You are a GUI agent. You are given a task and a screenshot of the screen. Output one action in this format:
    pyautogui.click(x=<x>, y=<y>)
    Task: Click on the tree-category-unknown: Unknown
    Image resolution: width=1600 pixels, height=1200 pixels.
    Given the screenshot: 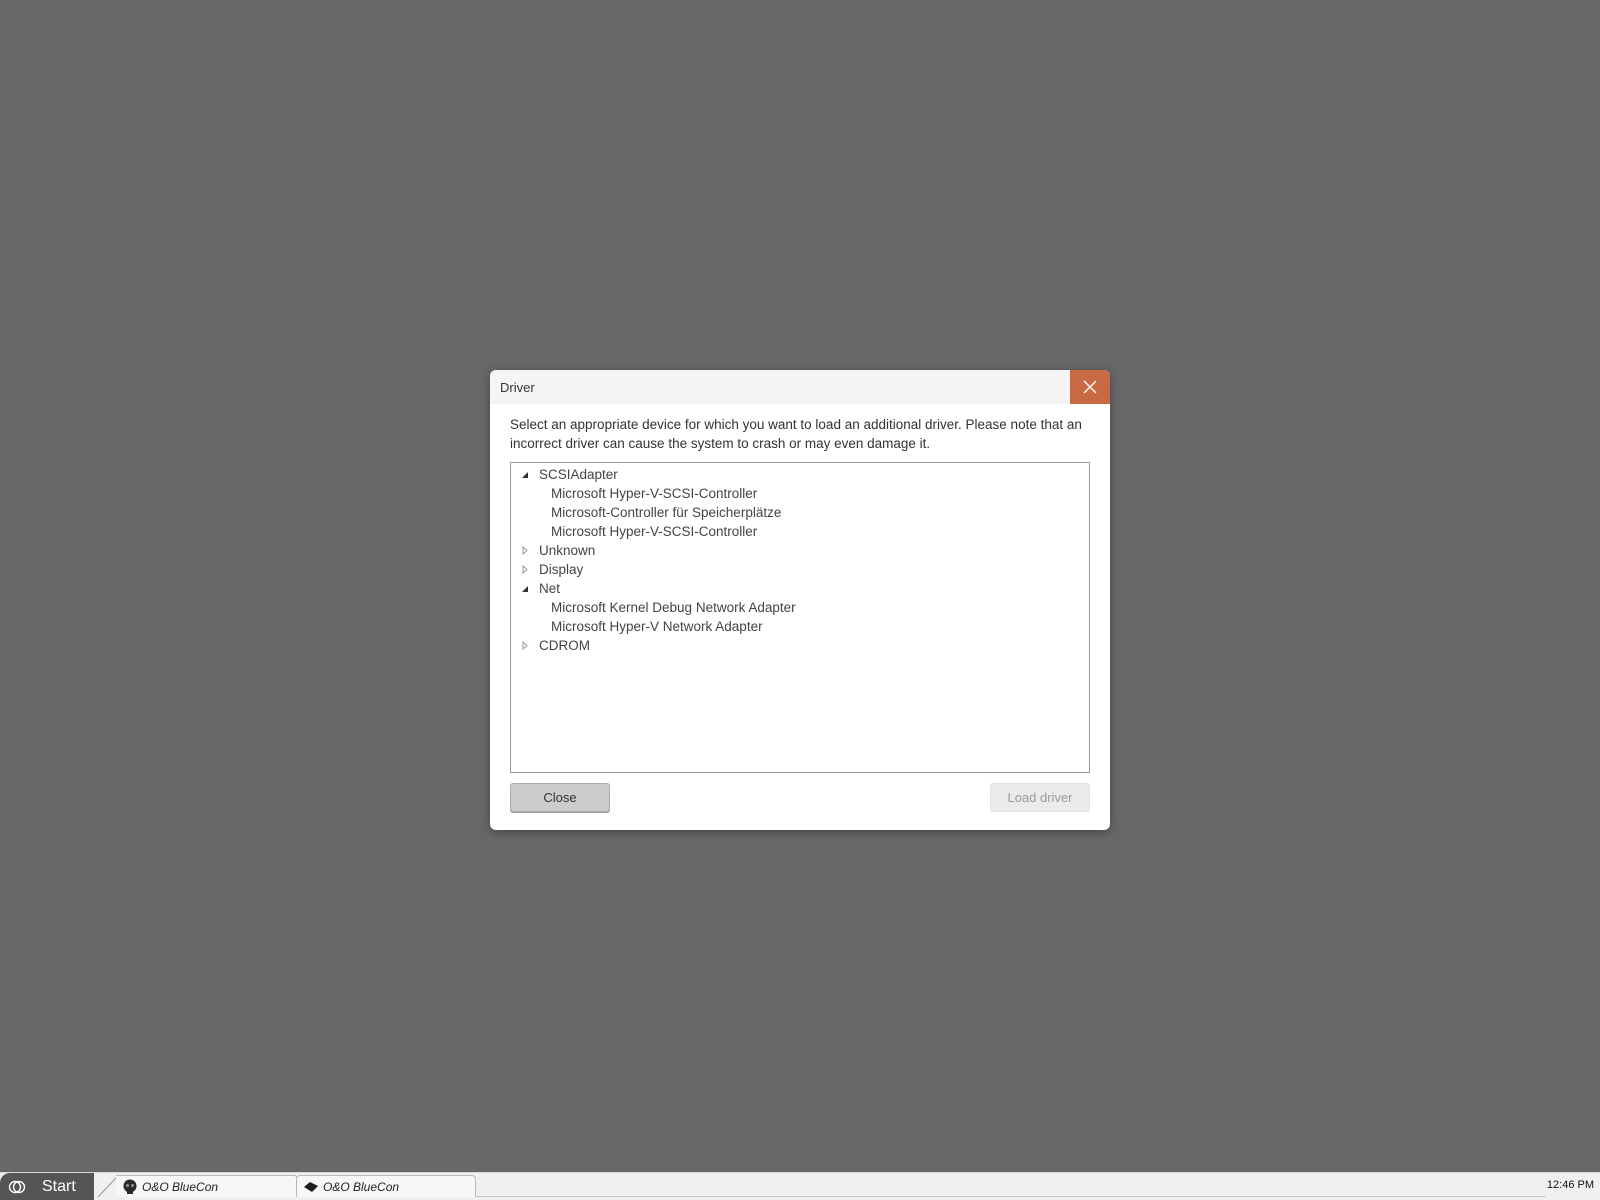 What is the action you would take?
    pyautogui.click(x=800, y=550)
    